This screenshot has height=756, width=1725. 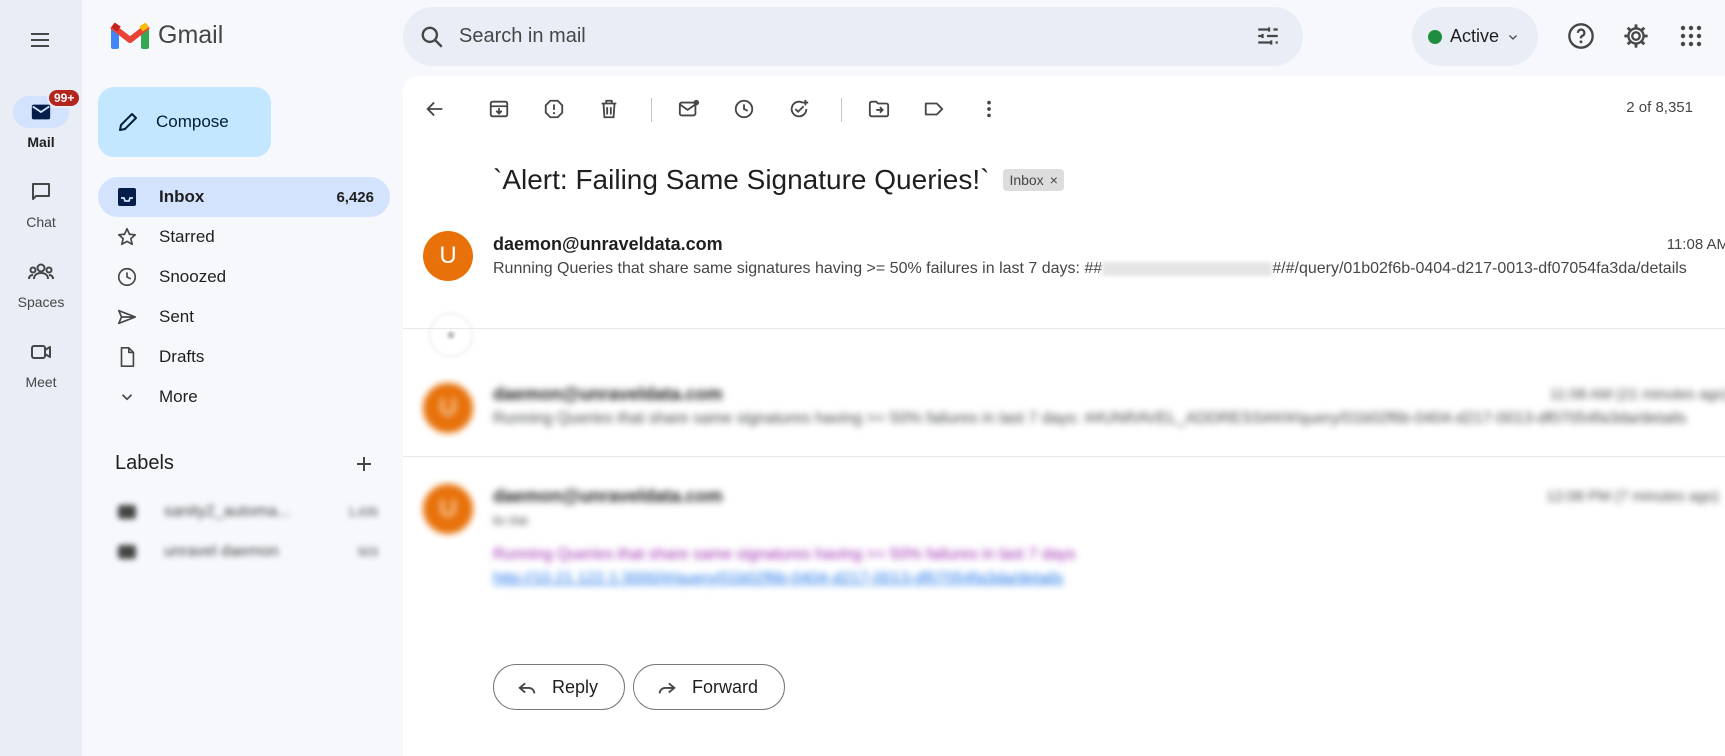 I want to click on nav-item-sent: Sent, so click(x=244, y=317).